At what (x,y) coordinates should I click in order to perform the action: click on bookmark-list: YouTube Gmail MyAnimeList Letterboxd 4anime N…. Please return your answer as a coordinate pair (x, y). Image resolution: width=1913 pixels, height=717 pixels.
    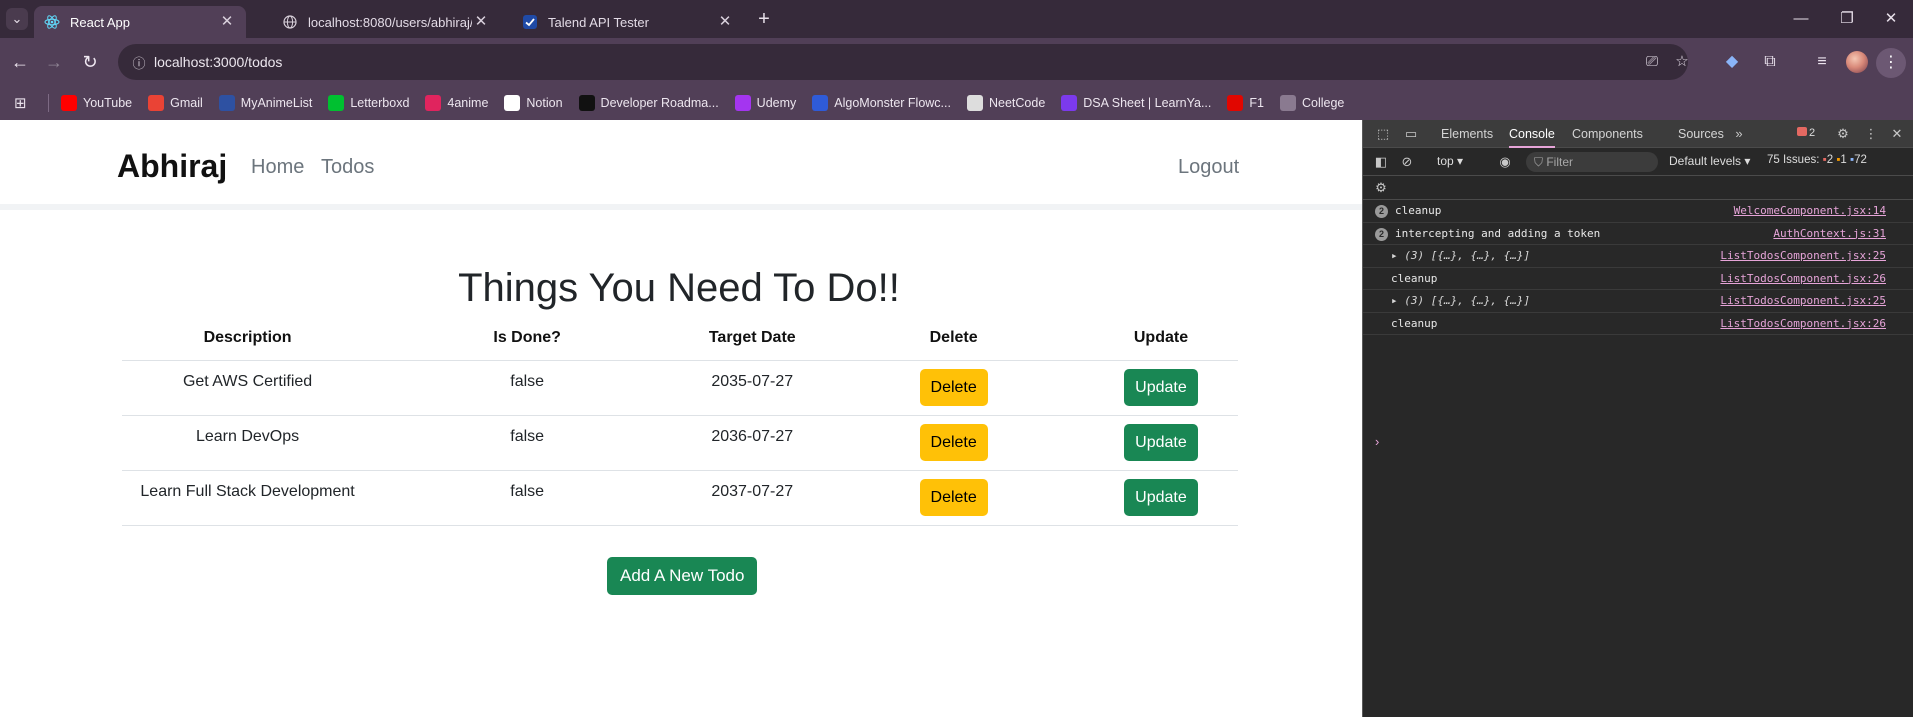
    Looking at the image, I should click on (710, 103).